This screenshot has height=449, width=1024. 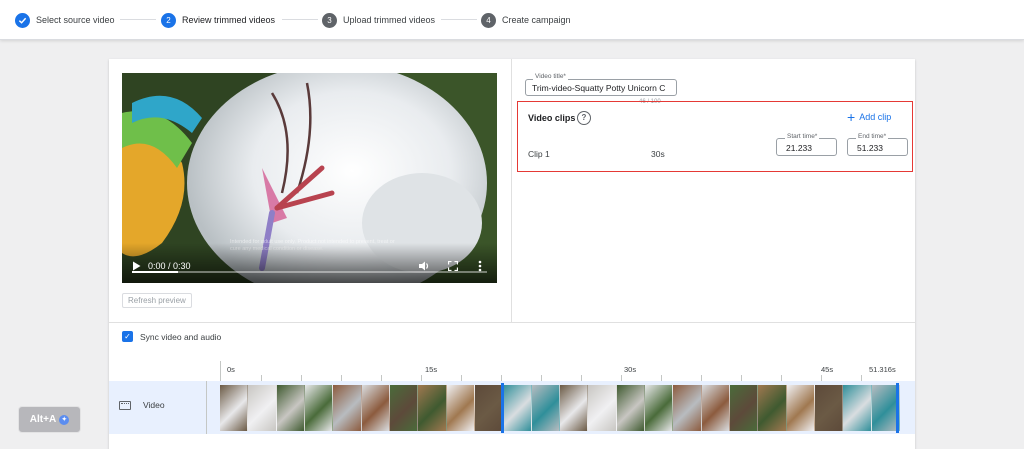 I want to click on sync-video-audio: ✓ Sync video and audio, so click(x=171, y=336).